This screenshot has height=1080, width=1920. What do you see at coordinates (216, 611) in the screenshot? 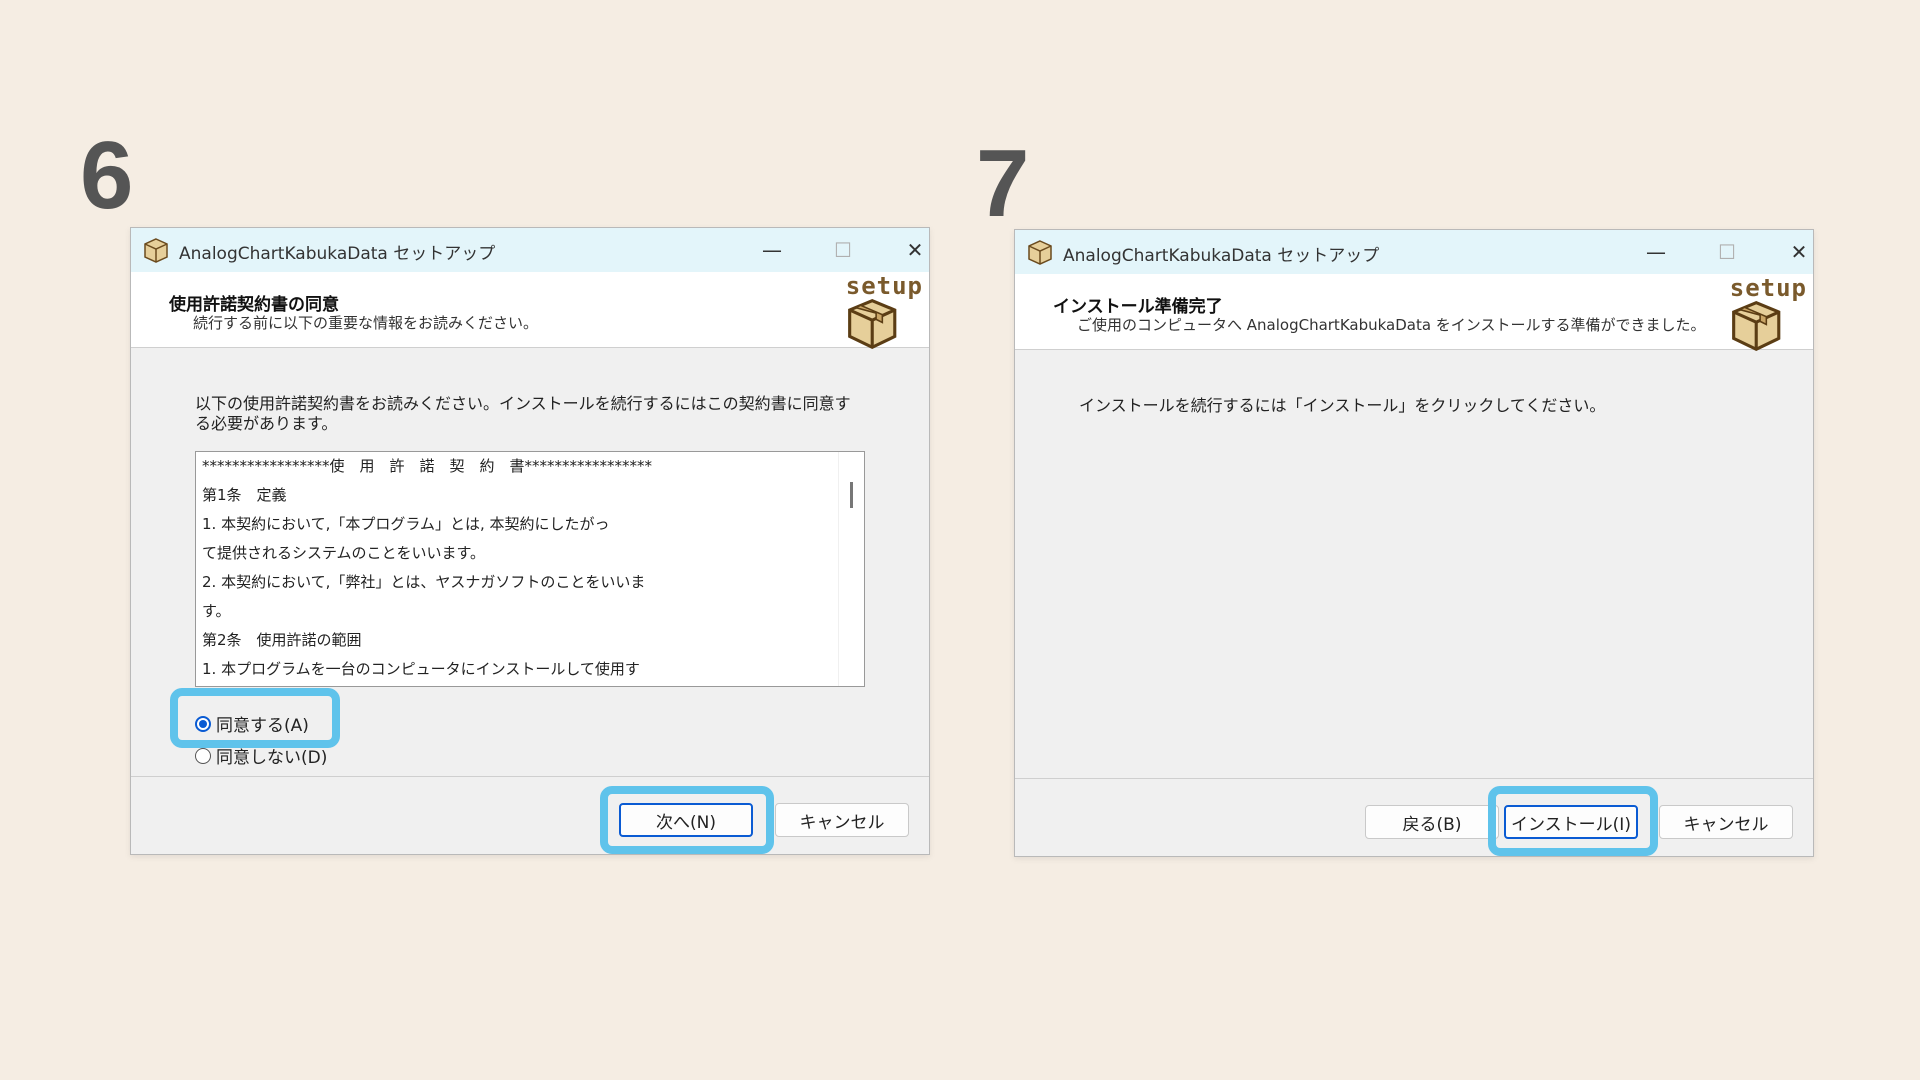
I see `license-line: す。` at bounding box center [216, 611].